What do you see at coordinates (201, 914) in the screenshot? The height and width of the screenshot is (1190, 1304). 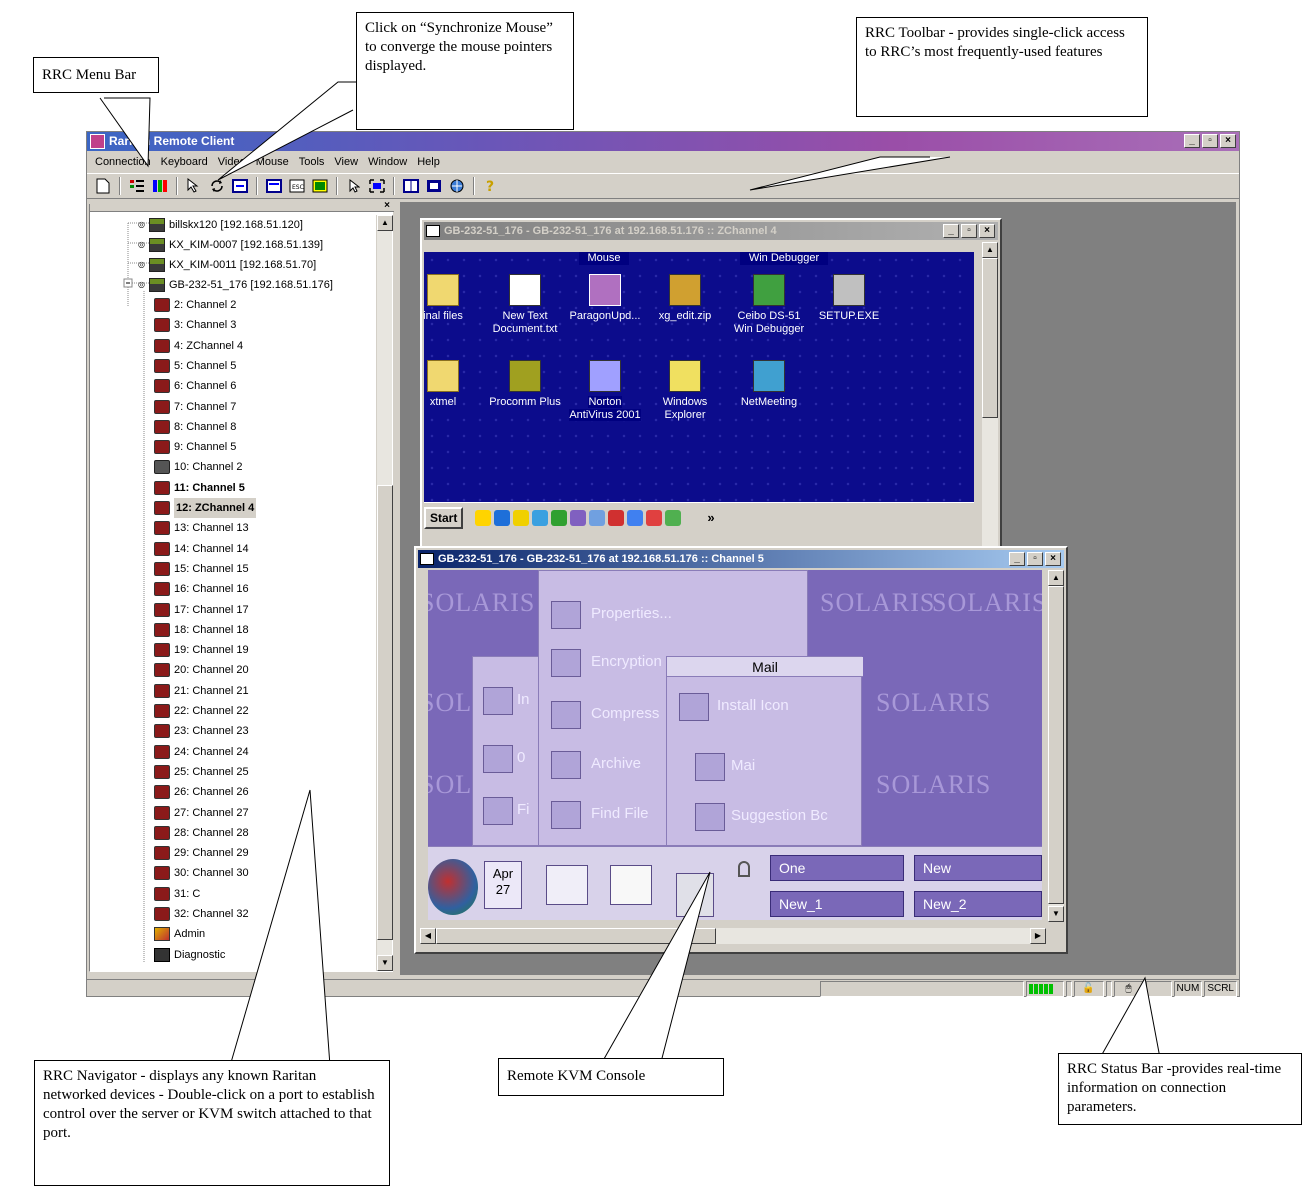 I see `port-item: 32: Channel 32` at bounding box center [201, 914].